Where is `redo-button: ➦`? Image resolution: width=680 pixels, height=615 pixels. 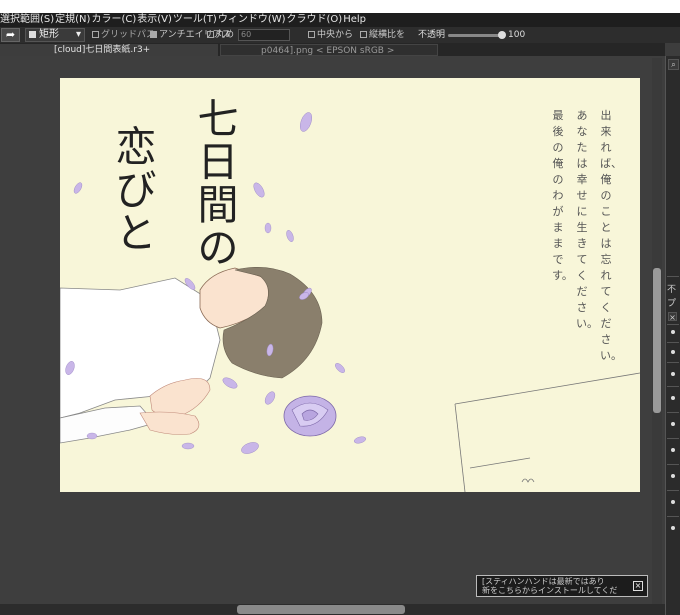 redo-button: ➦ is located at coordinates (10, 35).